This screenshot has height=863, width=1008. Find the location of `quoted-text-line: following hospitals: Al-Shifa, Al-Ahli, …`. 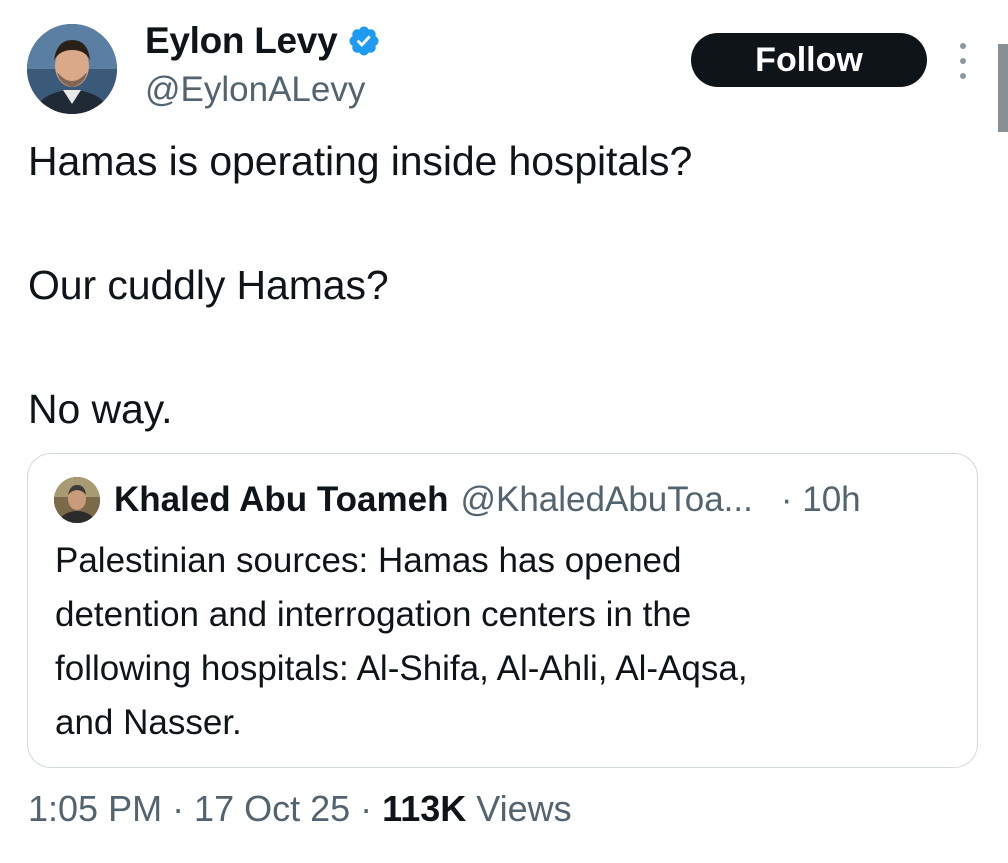

quoted-text-line: following hospitals: Al-Shifa, Al-Ahli, … is located at coordinates (401, 668).